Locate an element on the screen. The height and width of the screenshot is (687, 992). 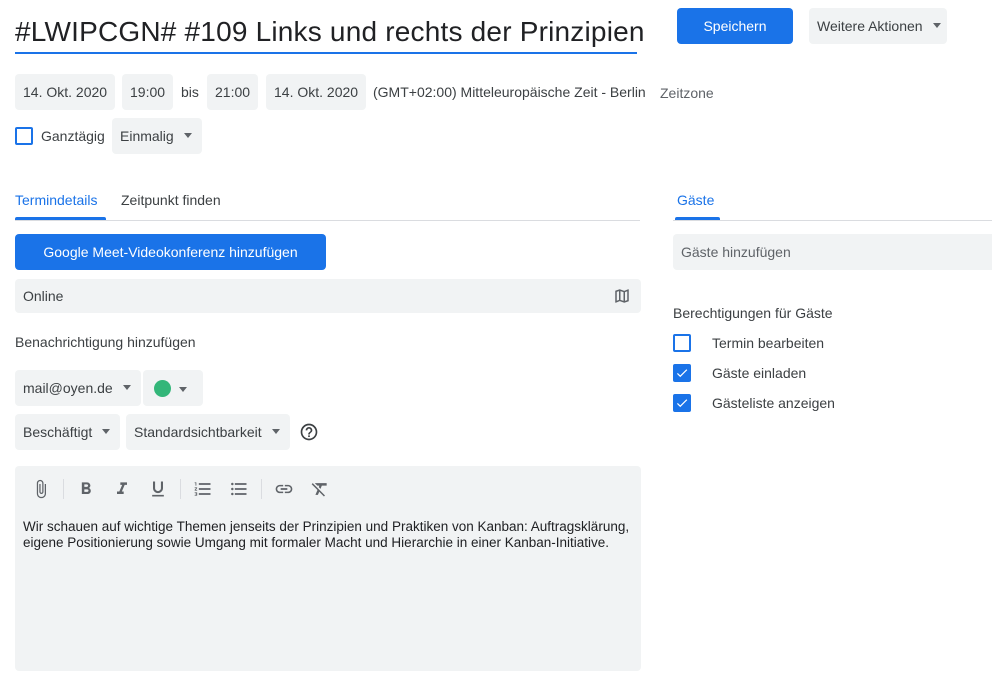
numbered-list-icon is located at coordinates (203, 489).